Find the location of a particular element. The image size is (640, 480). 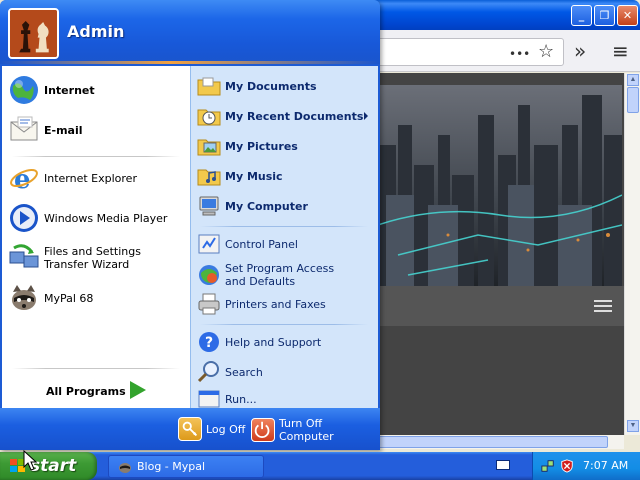

log-off-button: Log Off is located at coordinates (211, 429).